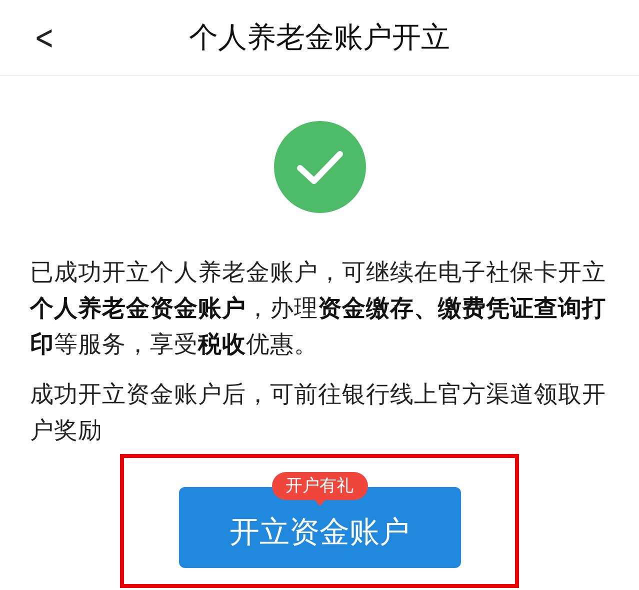 Image resolution: width=639 pixels, height=590 pixels. I want to click on promo-badge: 开户有礼, so click(320, 486).